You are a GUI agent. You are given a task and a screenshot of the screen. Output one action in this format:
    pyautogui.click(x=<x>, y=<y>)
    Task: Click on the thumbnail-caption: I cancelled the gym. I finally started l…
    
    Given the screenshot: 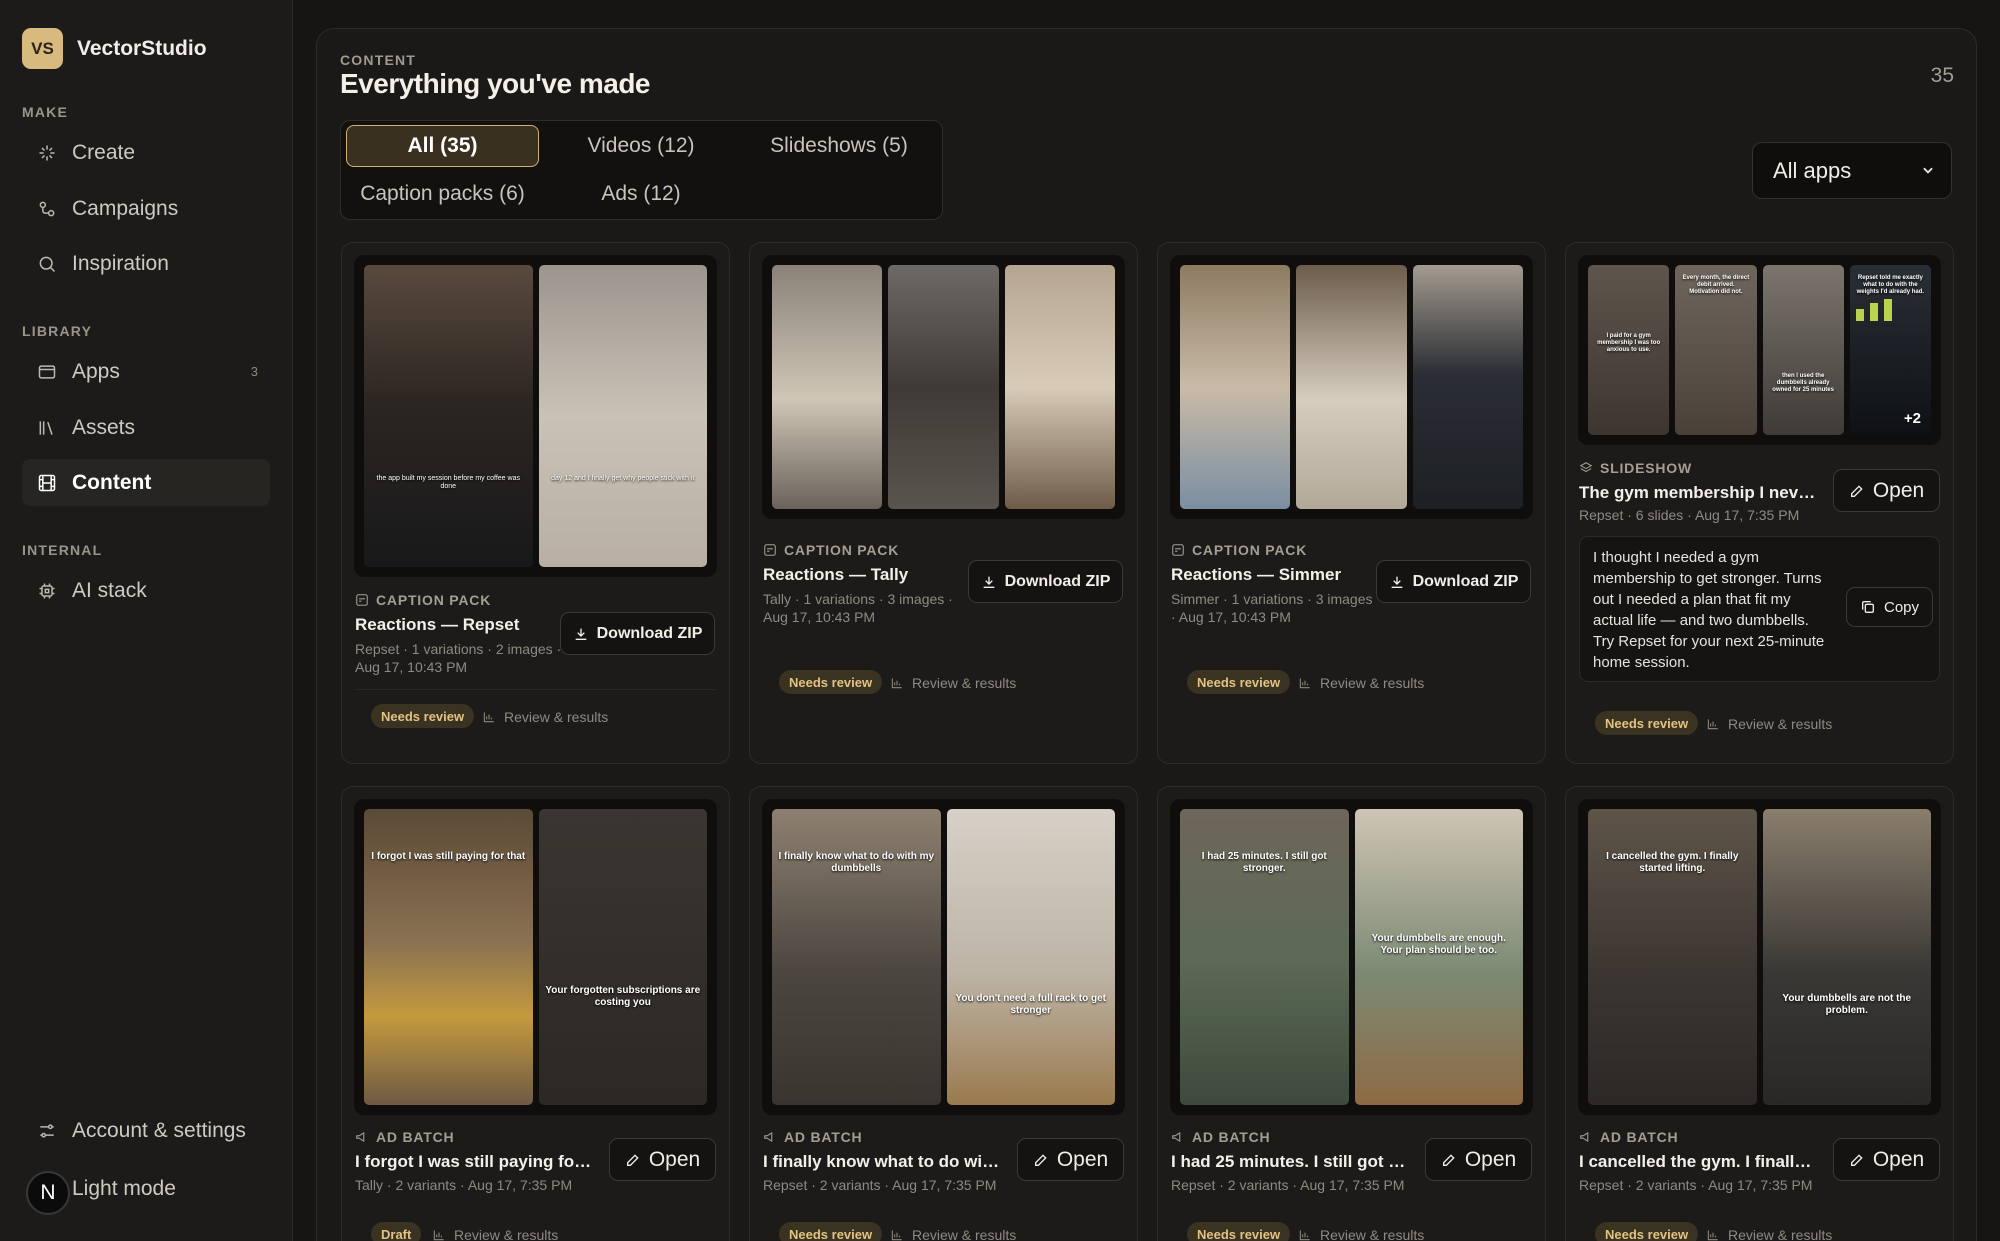 What is the action you would take?
    pyautogui.click(x=1672, y=862)
    